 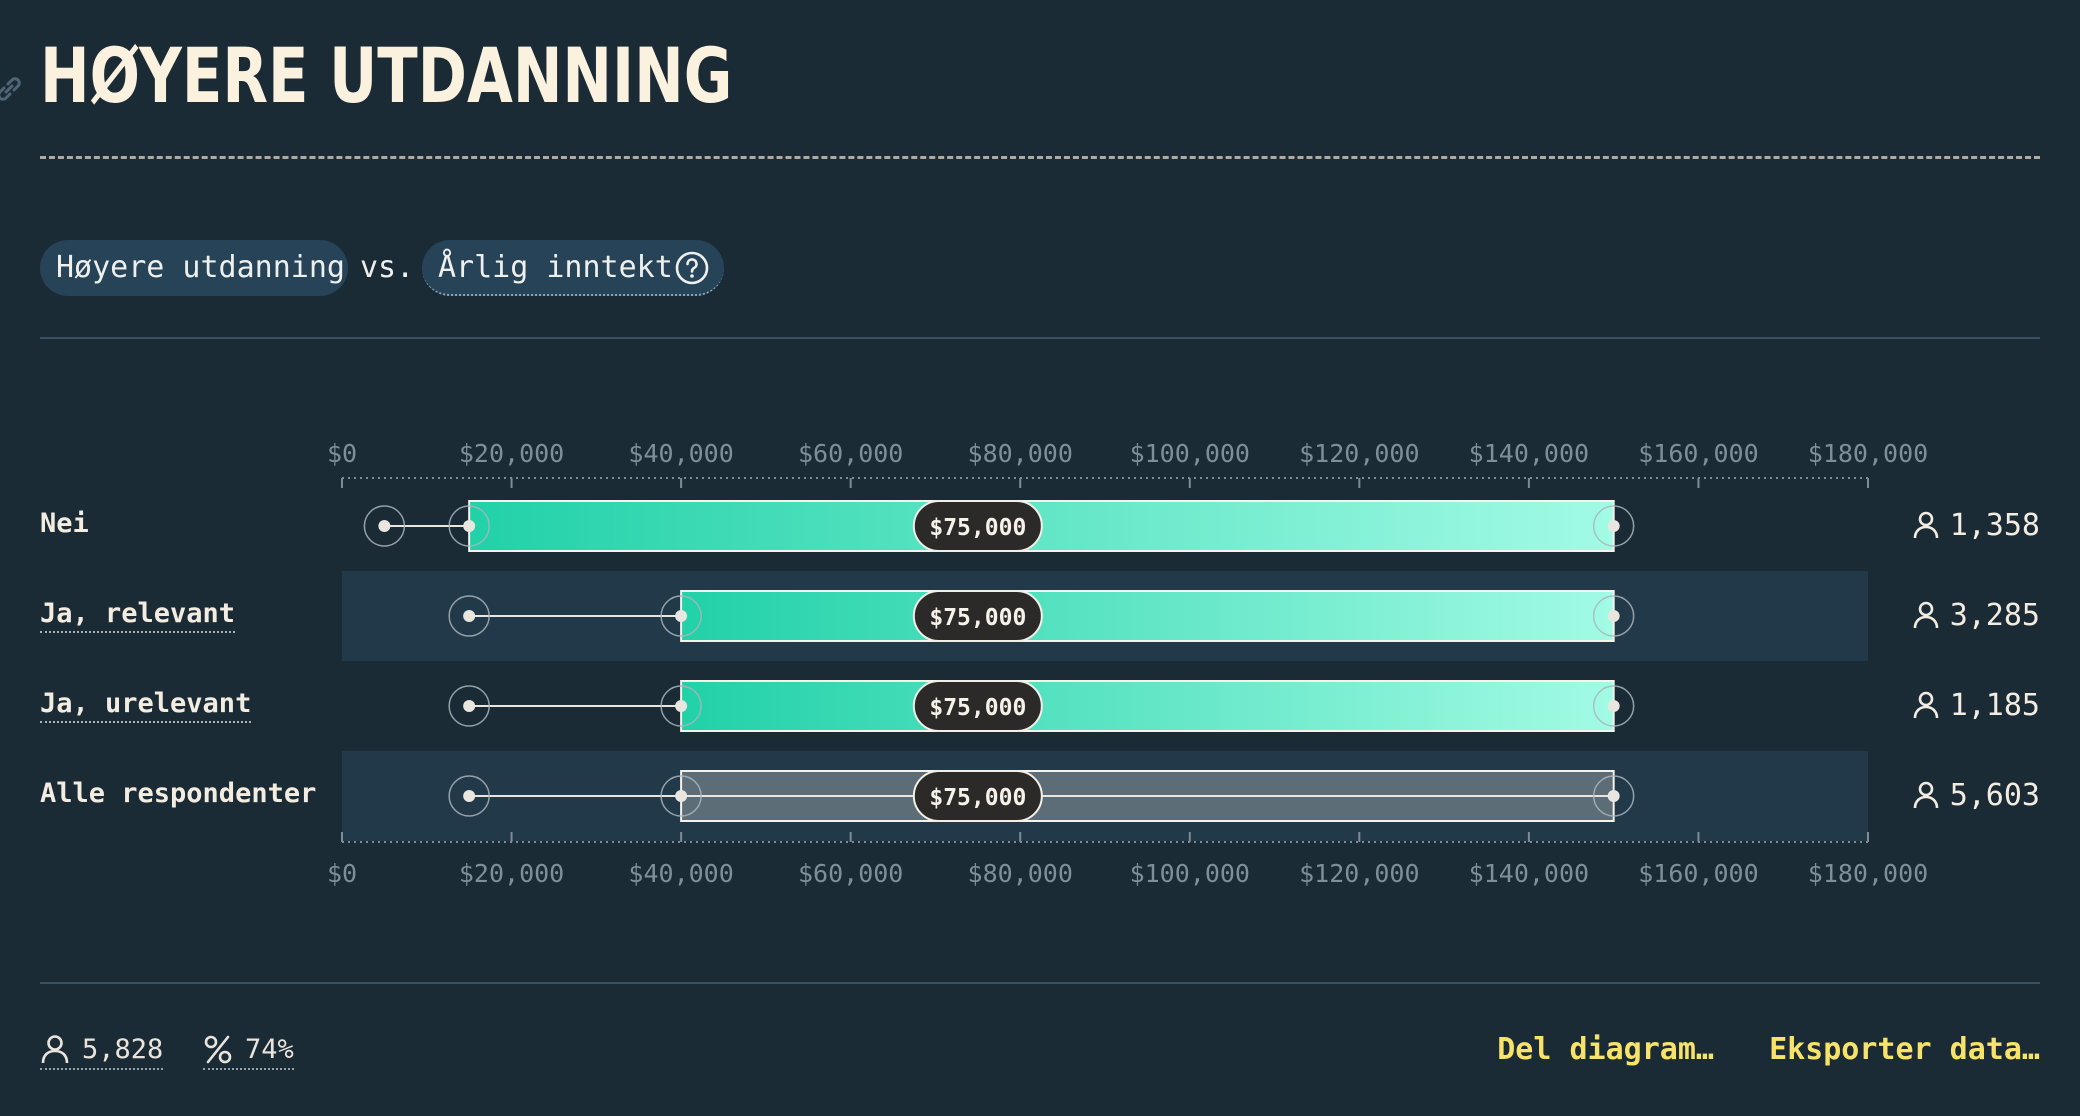 What do you see at coordinates (123, 1049) in the screenshot?
I see `respondents-value: 5,828` at bounding box center [123, 1049].